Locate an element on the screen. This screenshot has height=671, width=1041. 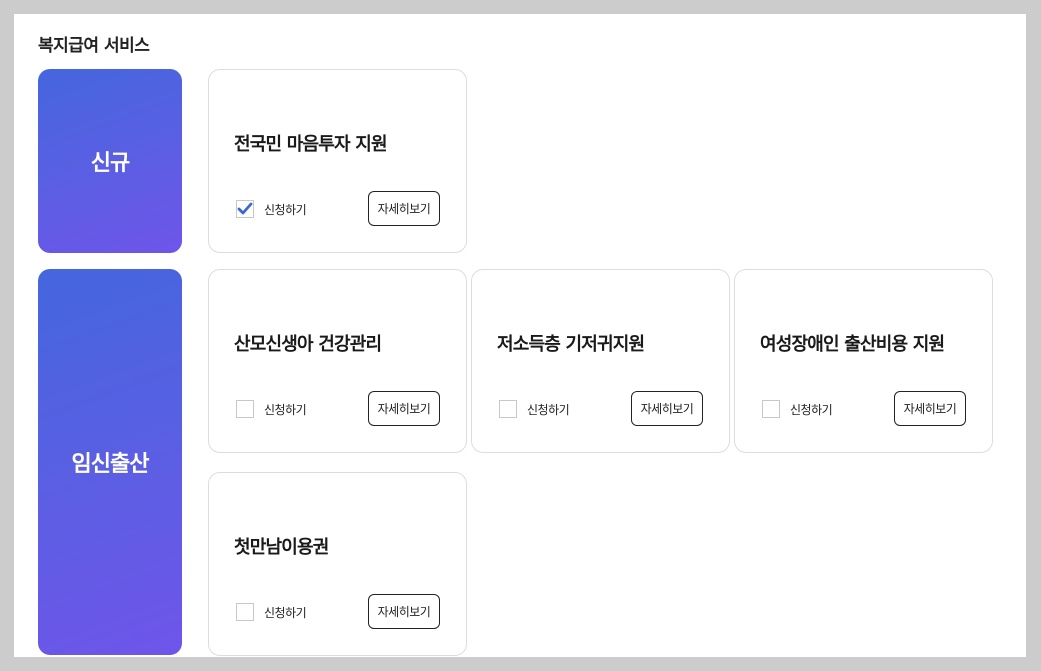
service-card: 여성장애인 출산비용 지원 신청하기 자세히보기 is located at coordinates (863, 361).